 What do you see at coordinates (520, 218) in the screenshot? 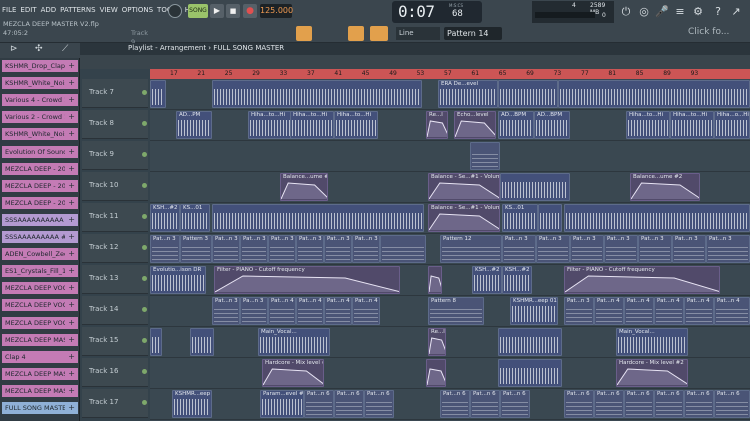
I see `audio-clip: KS...01` at bounding box center [520, 218].